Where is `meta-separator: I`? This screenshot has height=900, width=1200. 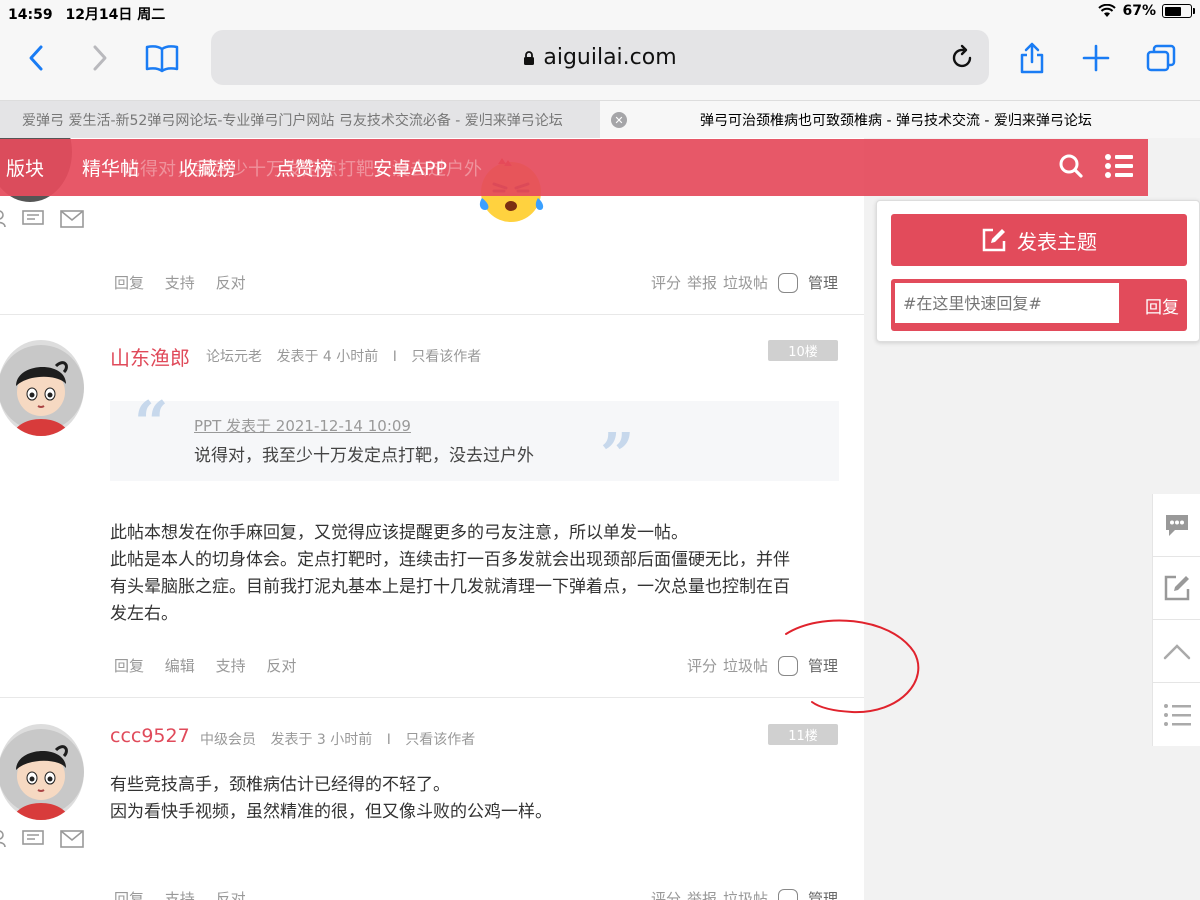 meta-separator: I is located at coordinates (394, 357).